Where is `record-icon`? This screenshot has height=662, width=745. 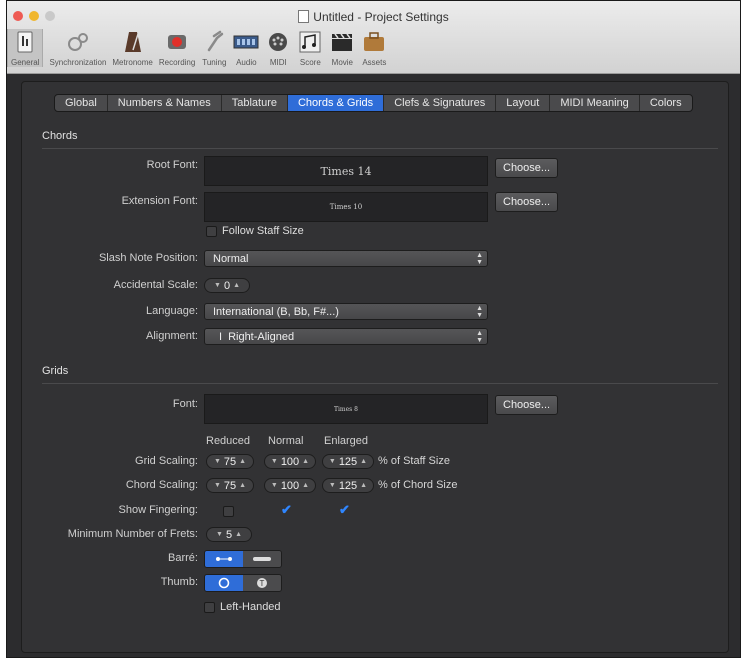
record-icon is located at coordinates (177, 42).